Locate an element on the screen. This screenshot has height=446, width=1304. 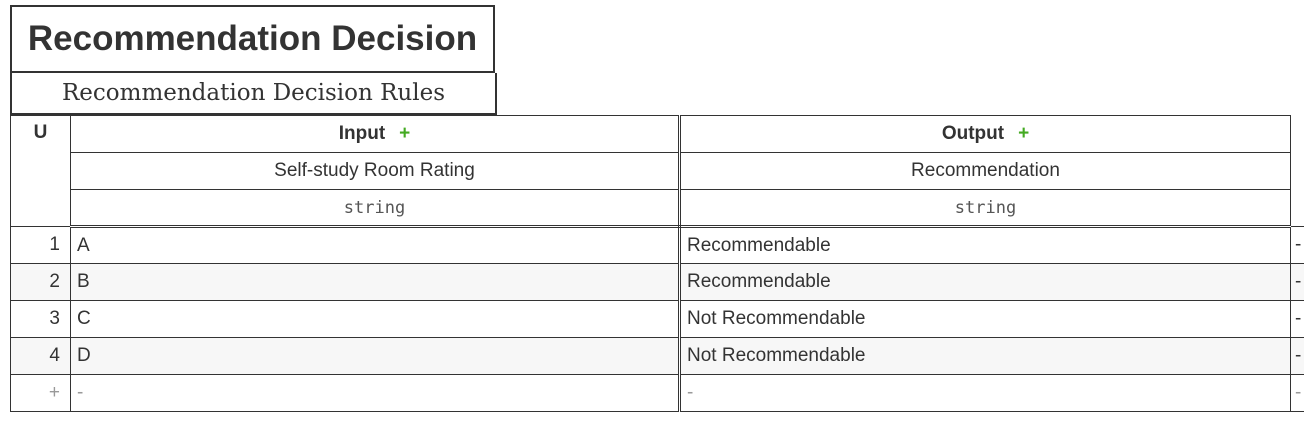
output-column-name: Recommendation is located at coordinates (985, 171).